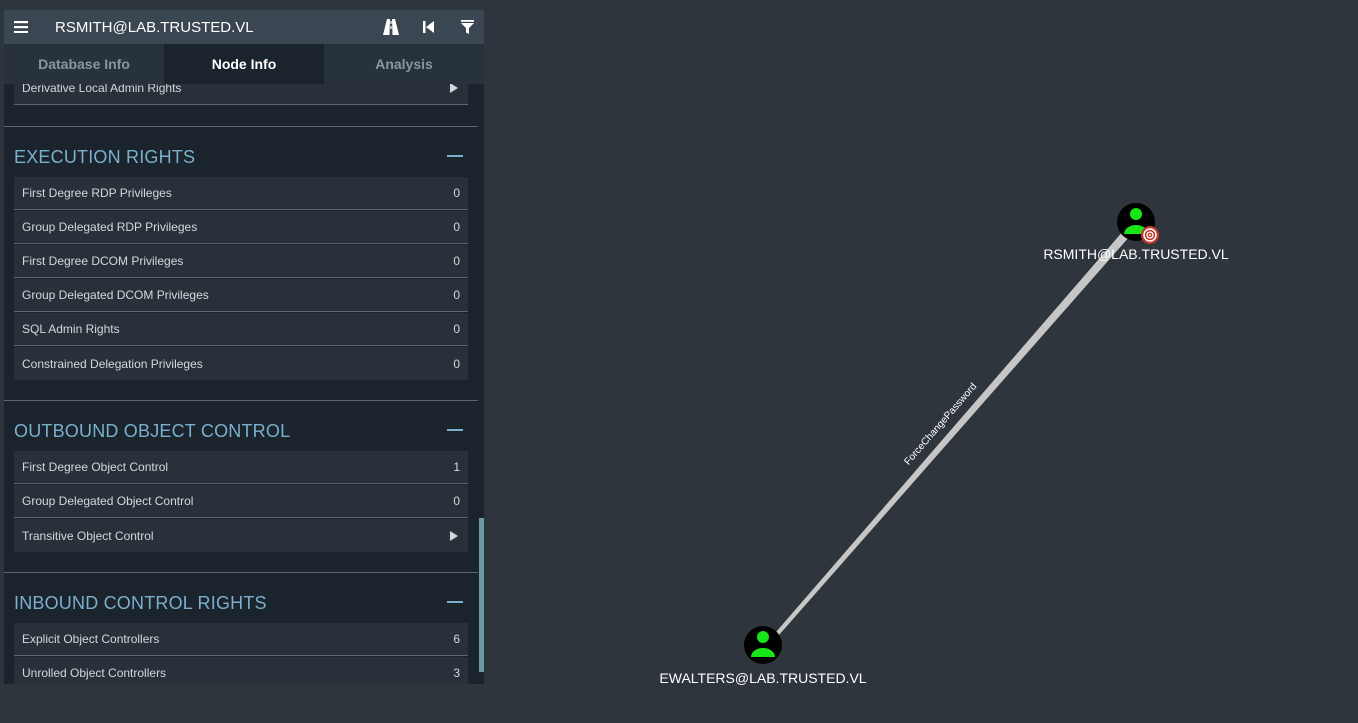  What do you see at coordinates (241, 501) in the screenshot?
I see `list-item: Group Delegated Object Control 0` at bounding box center [241, 501].